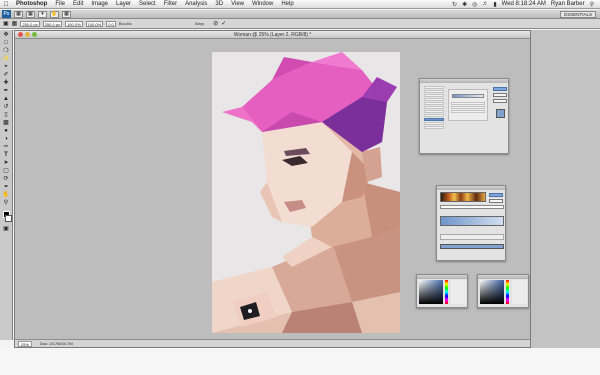 The height and width of the screenshot is (375, 600). What do you see at coordinates (66, 14) in the screenshot?
I see `arrange-documents-button: ▦` at bounding box center [66, 14].